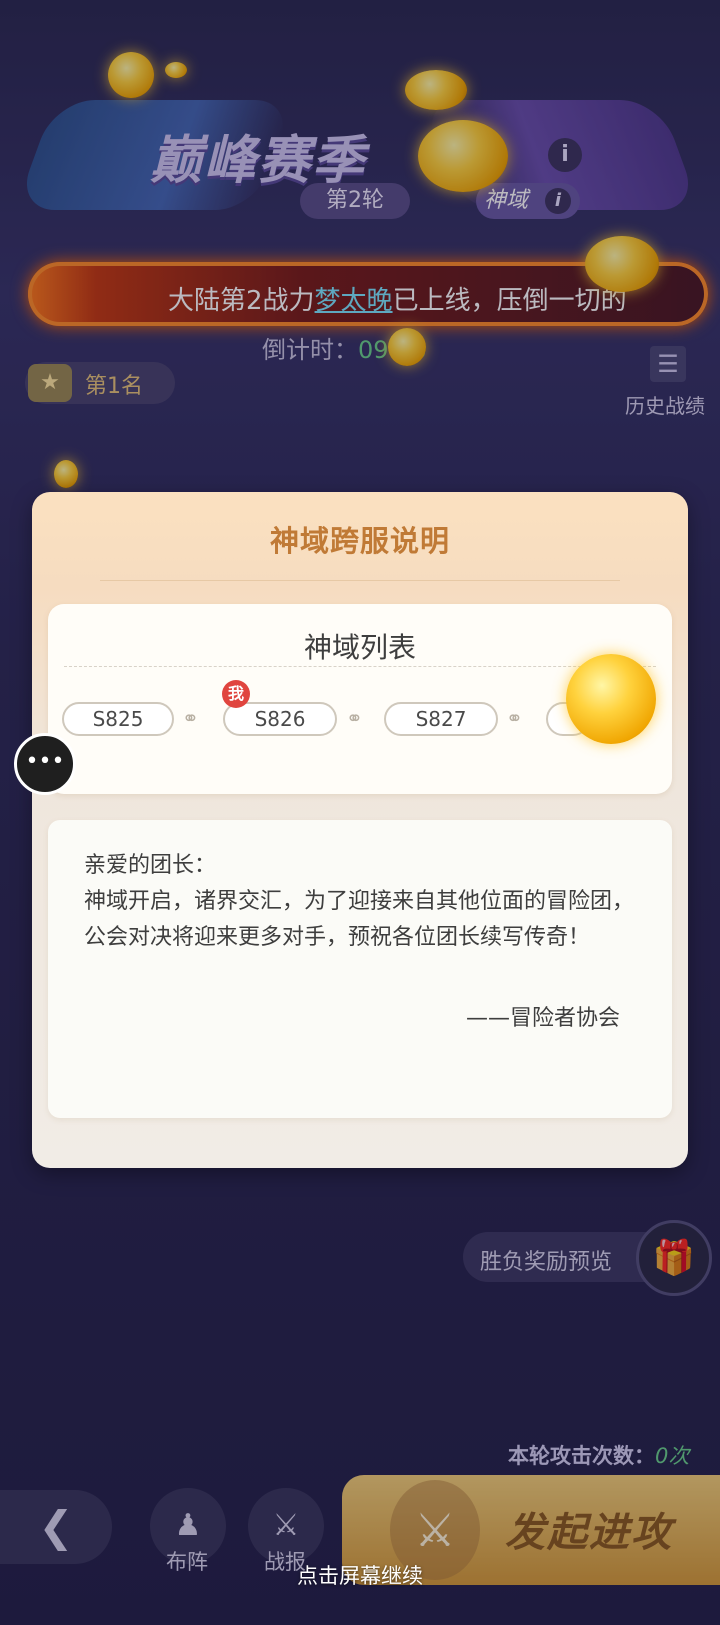 The height and width of the screenshot is (1625, 720). Describe the element at coordinates (611, 699) in the screenshot. I see `coin-decoration` at that location.